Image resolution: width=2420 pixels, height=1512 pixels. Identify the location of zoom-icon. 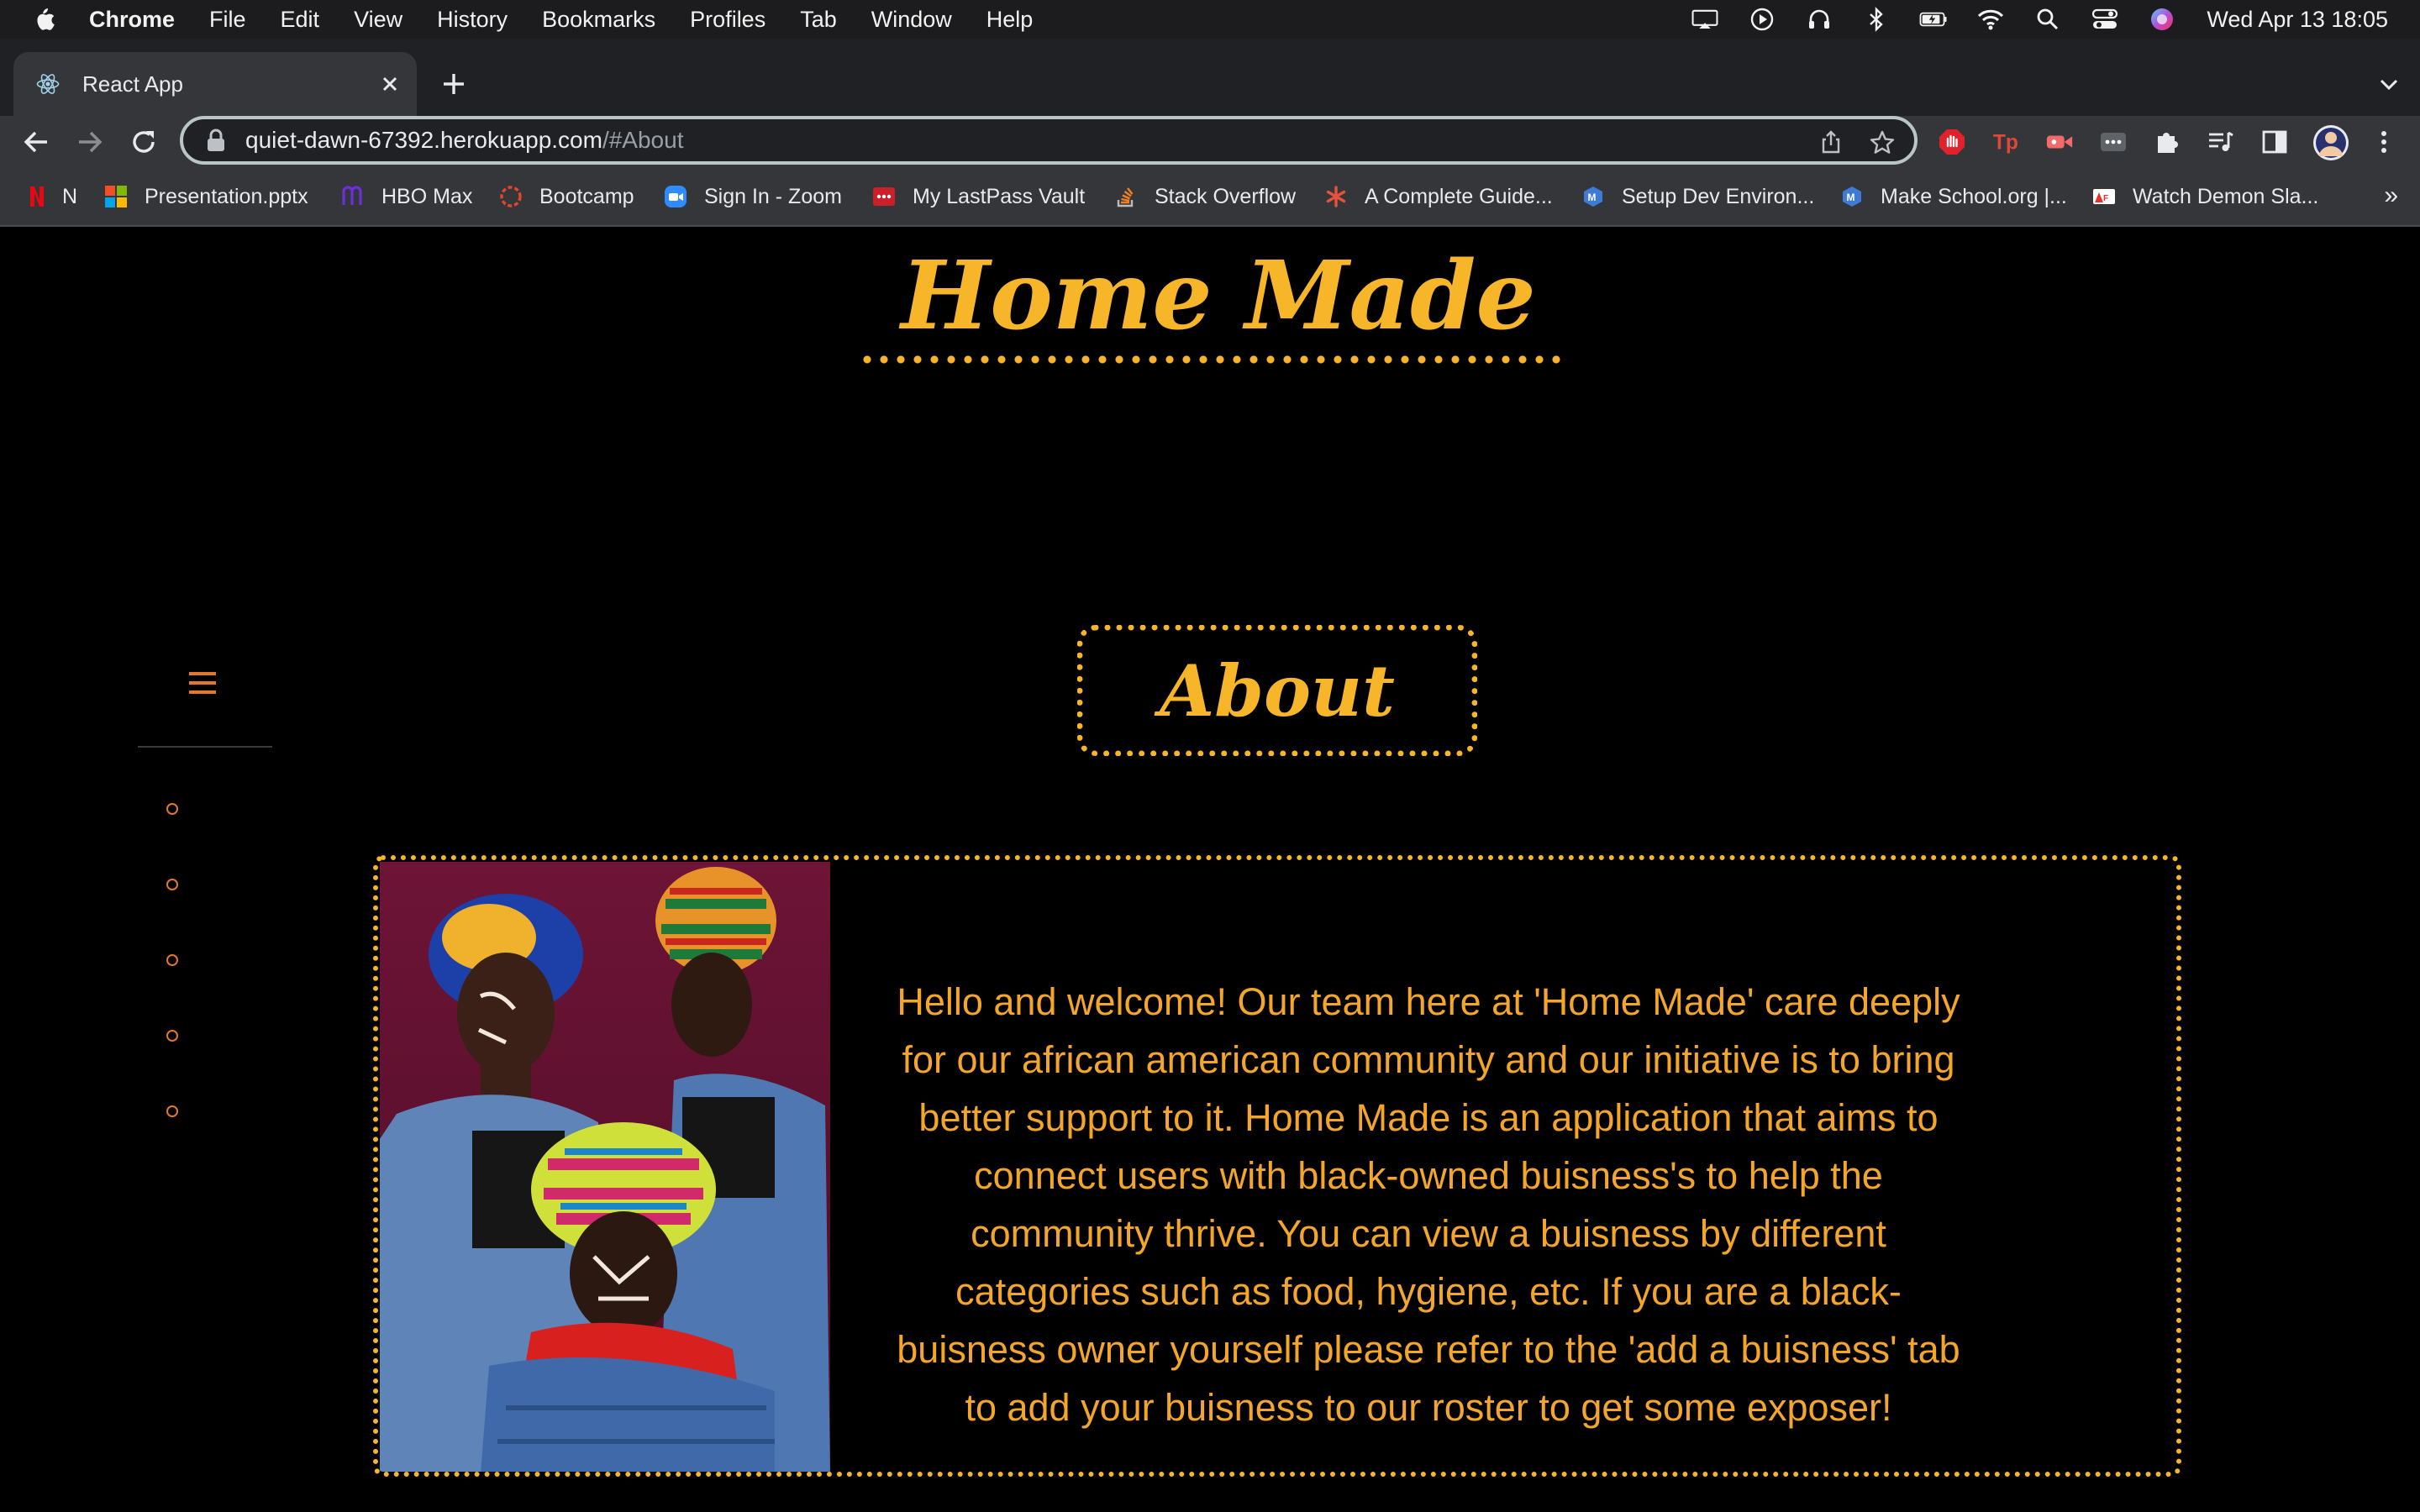
(676, 196).